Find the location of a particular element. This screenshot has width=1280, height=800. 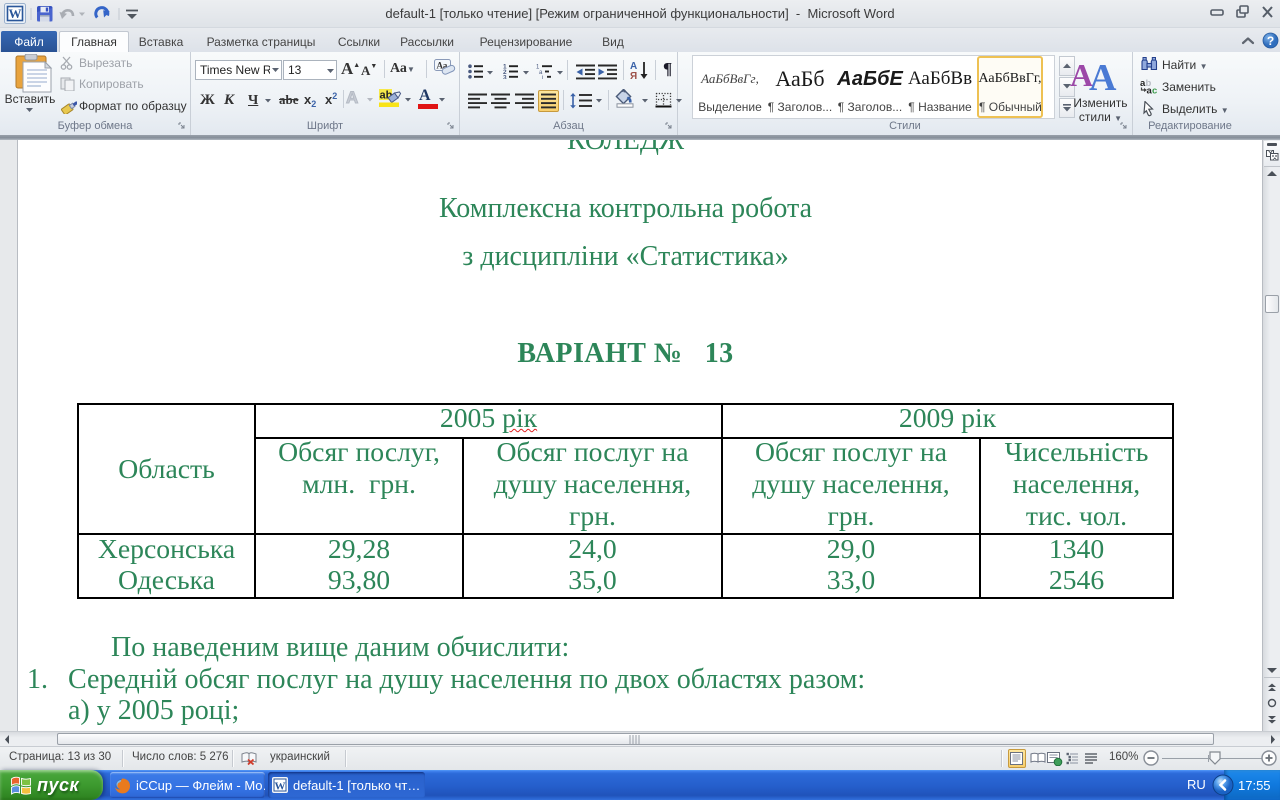

svg-text: W is located at coordinates (280, 787).